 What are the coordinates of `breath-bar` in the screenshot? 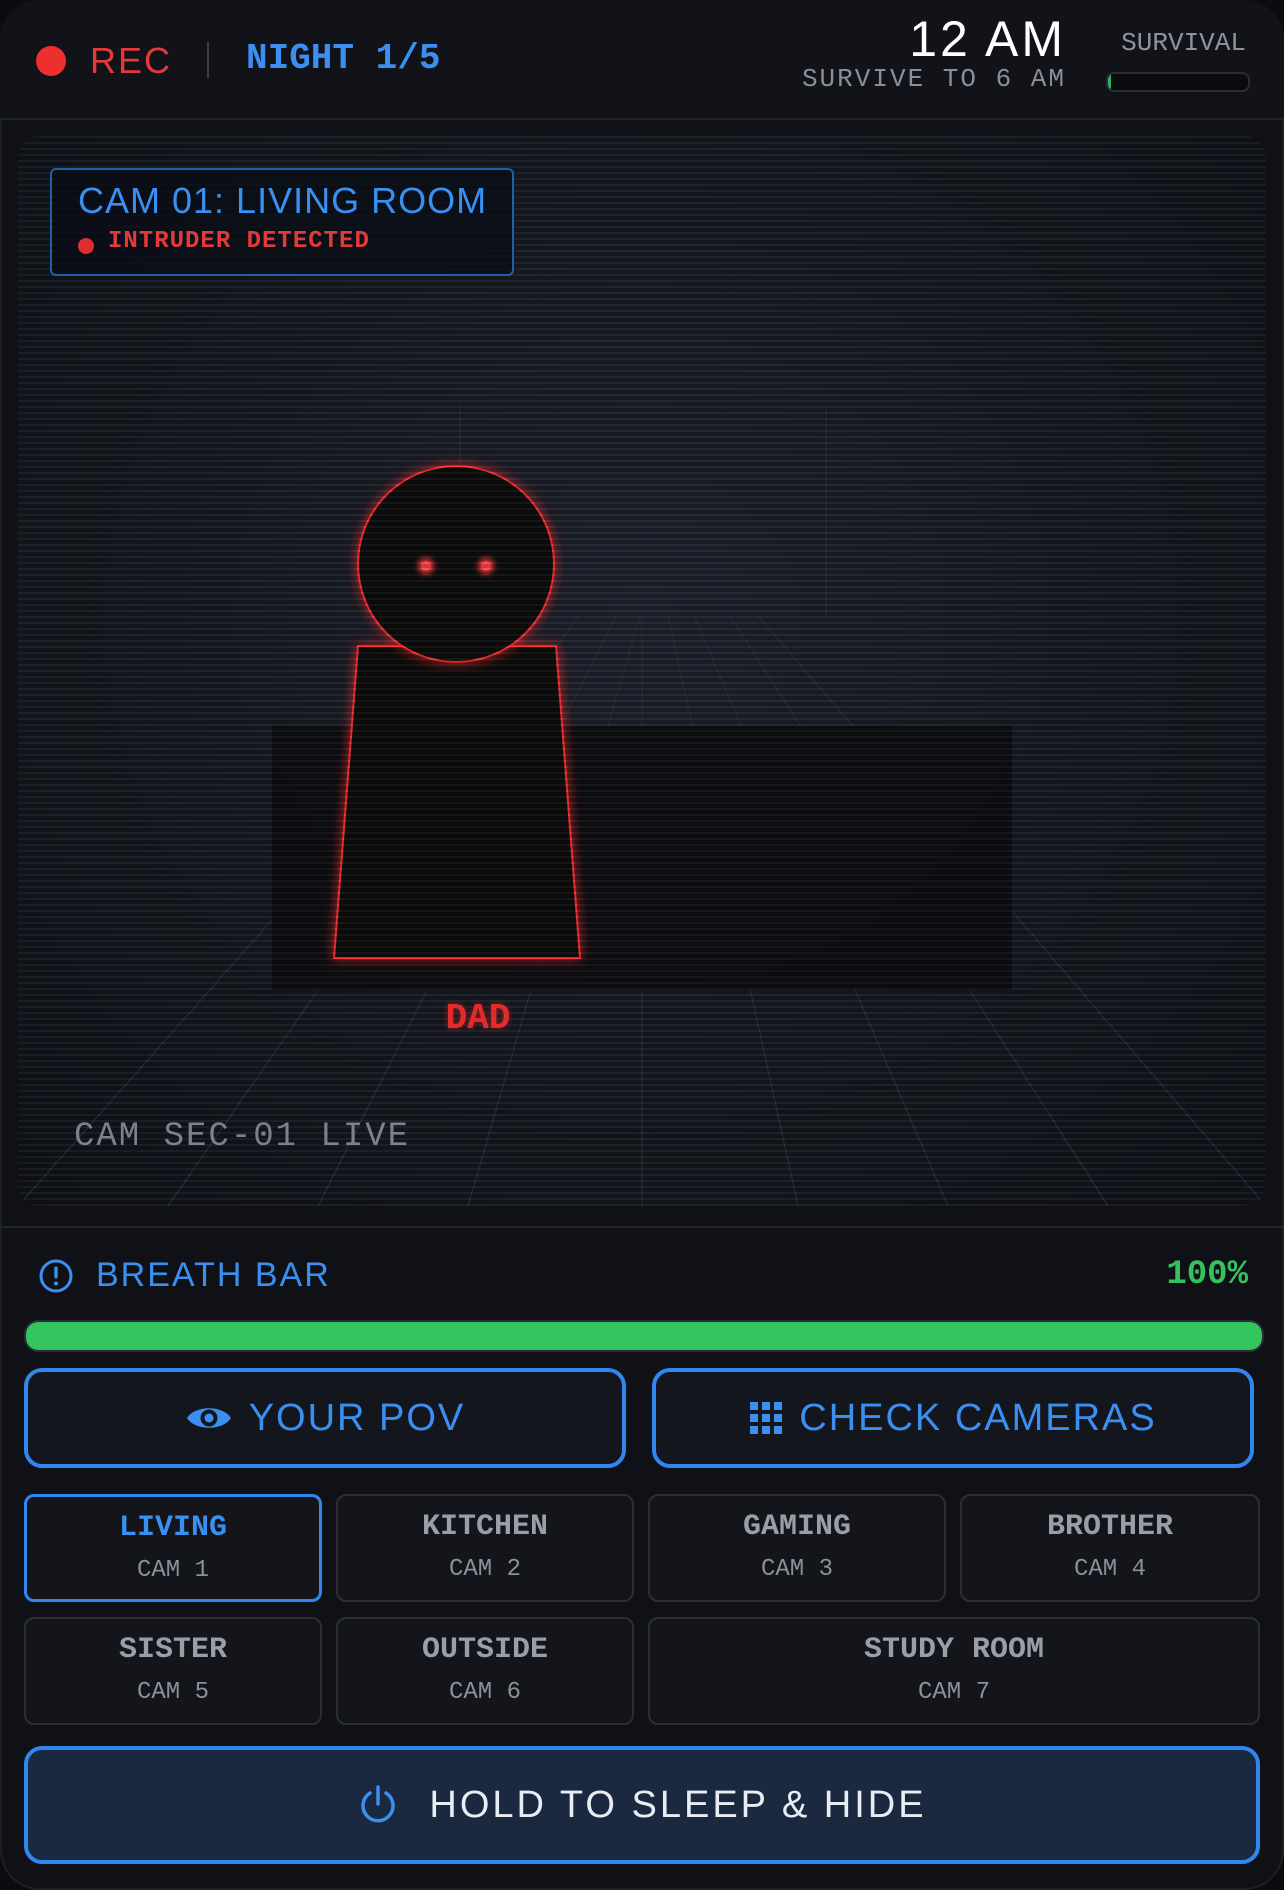 It's located at (644, 1336).